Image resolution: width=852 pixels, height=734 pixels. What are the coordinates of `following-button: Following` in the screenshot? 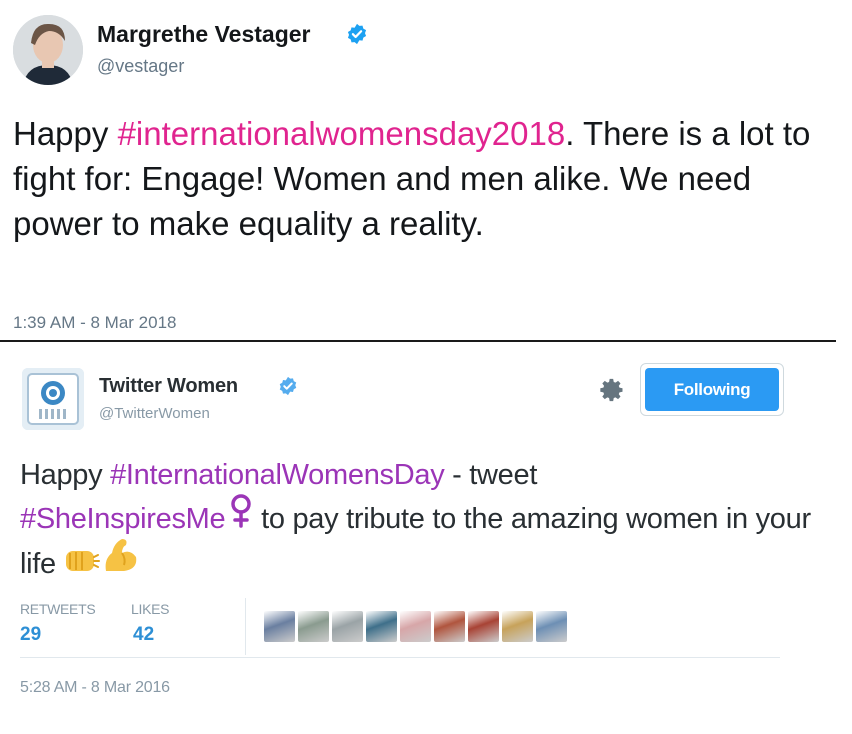 It's located at (712, 389).